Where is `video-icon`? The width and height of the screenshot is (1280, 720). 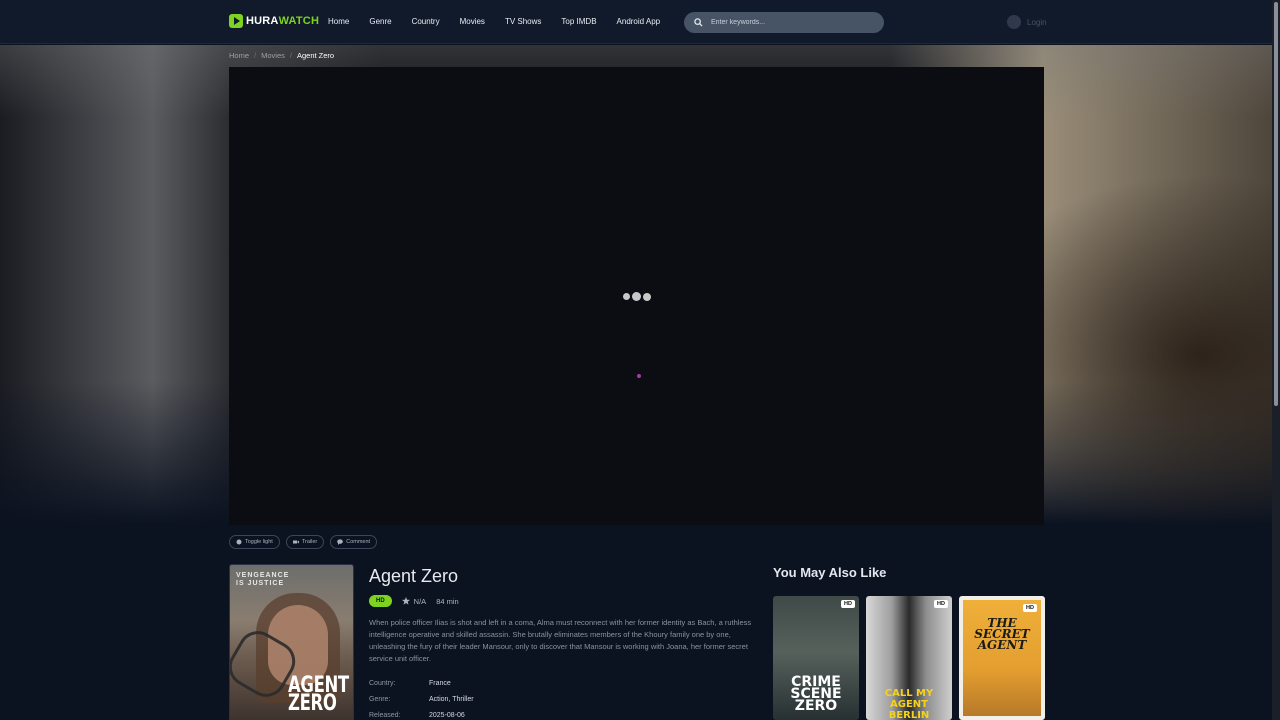
video-icon is located at coordinates (295, 542).